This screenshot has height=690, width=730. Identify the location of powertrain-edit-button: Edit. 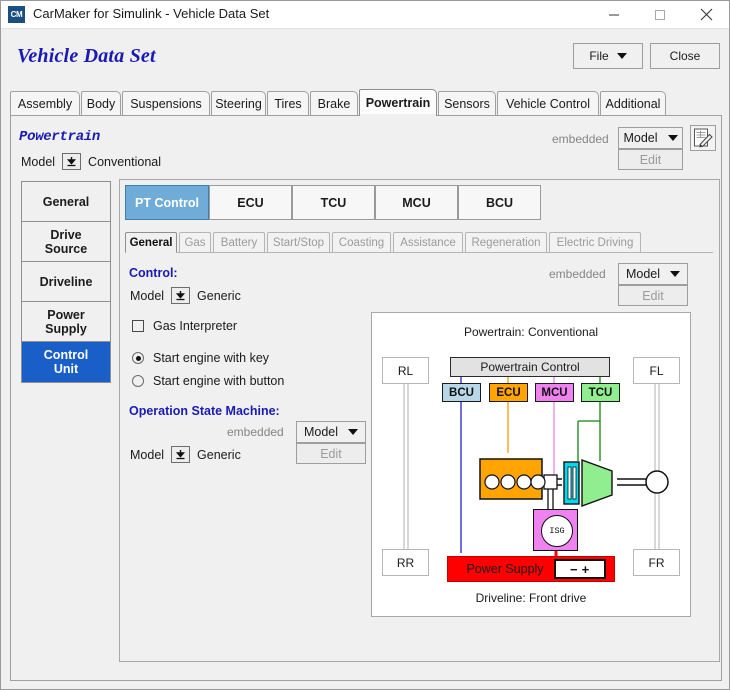
(650, 159).